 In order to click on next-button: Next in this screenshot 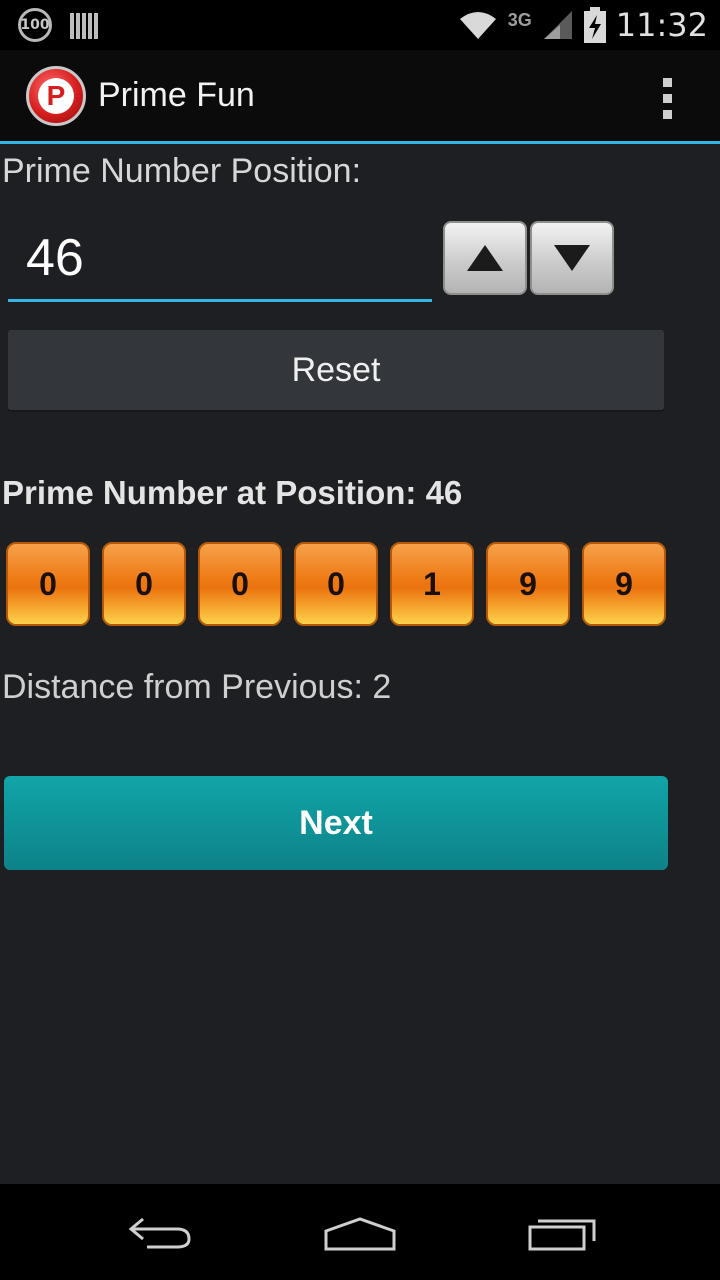, I will do `click(336, 823)`.